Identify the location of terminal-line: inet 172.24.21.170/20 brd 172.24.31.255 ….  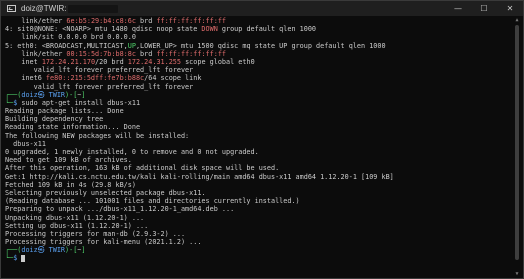
(130, 61).